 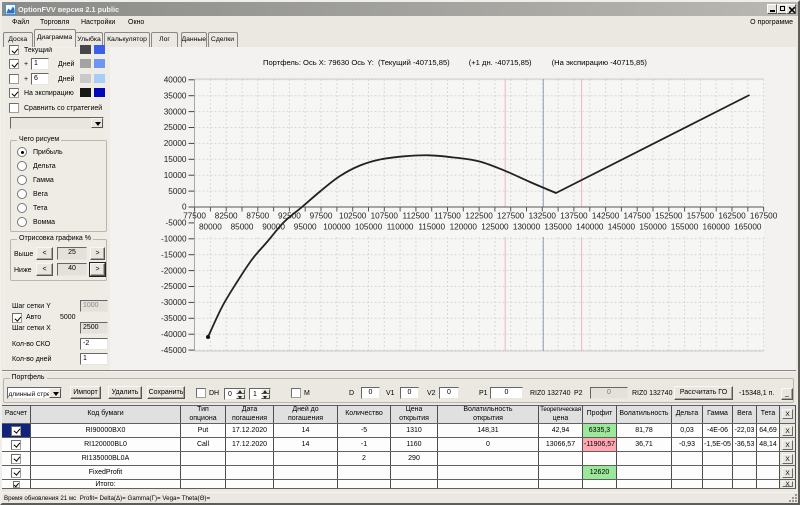 What do you see at coordinates (748, 226) in the screenshot?
I see `svg-text: 165000` at bounding box center [748, 226].